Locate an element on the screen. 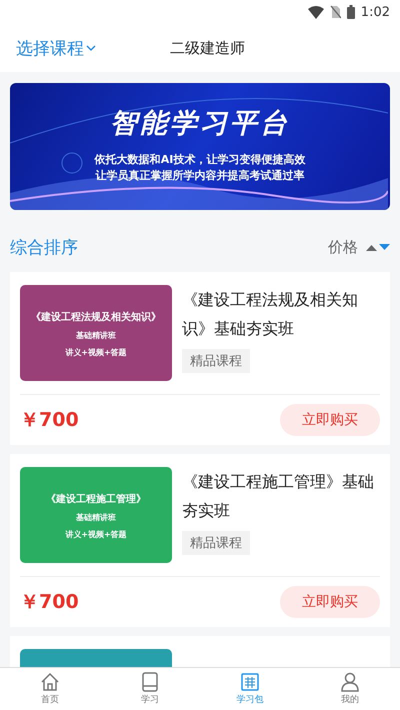 This screenshot has height=710, width=400. no-sim-icon is located at coordinates (335, 12).